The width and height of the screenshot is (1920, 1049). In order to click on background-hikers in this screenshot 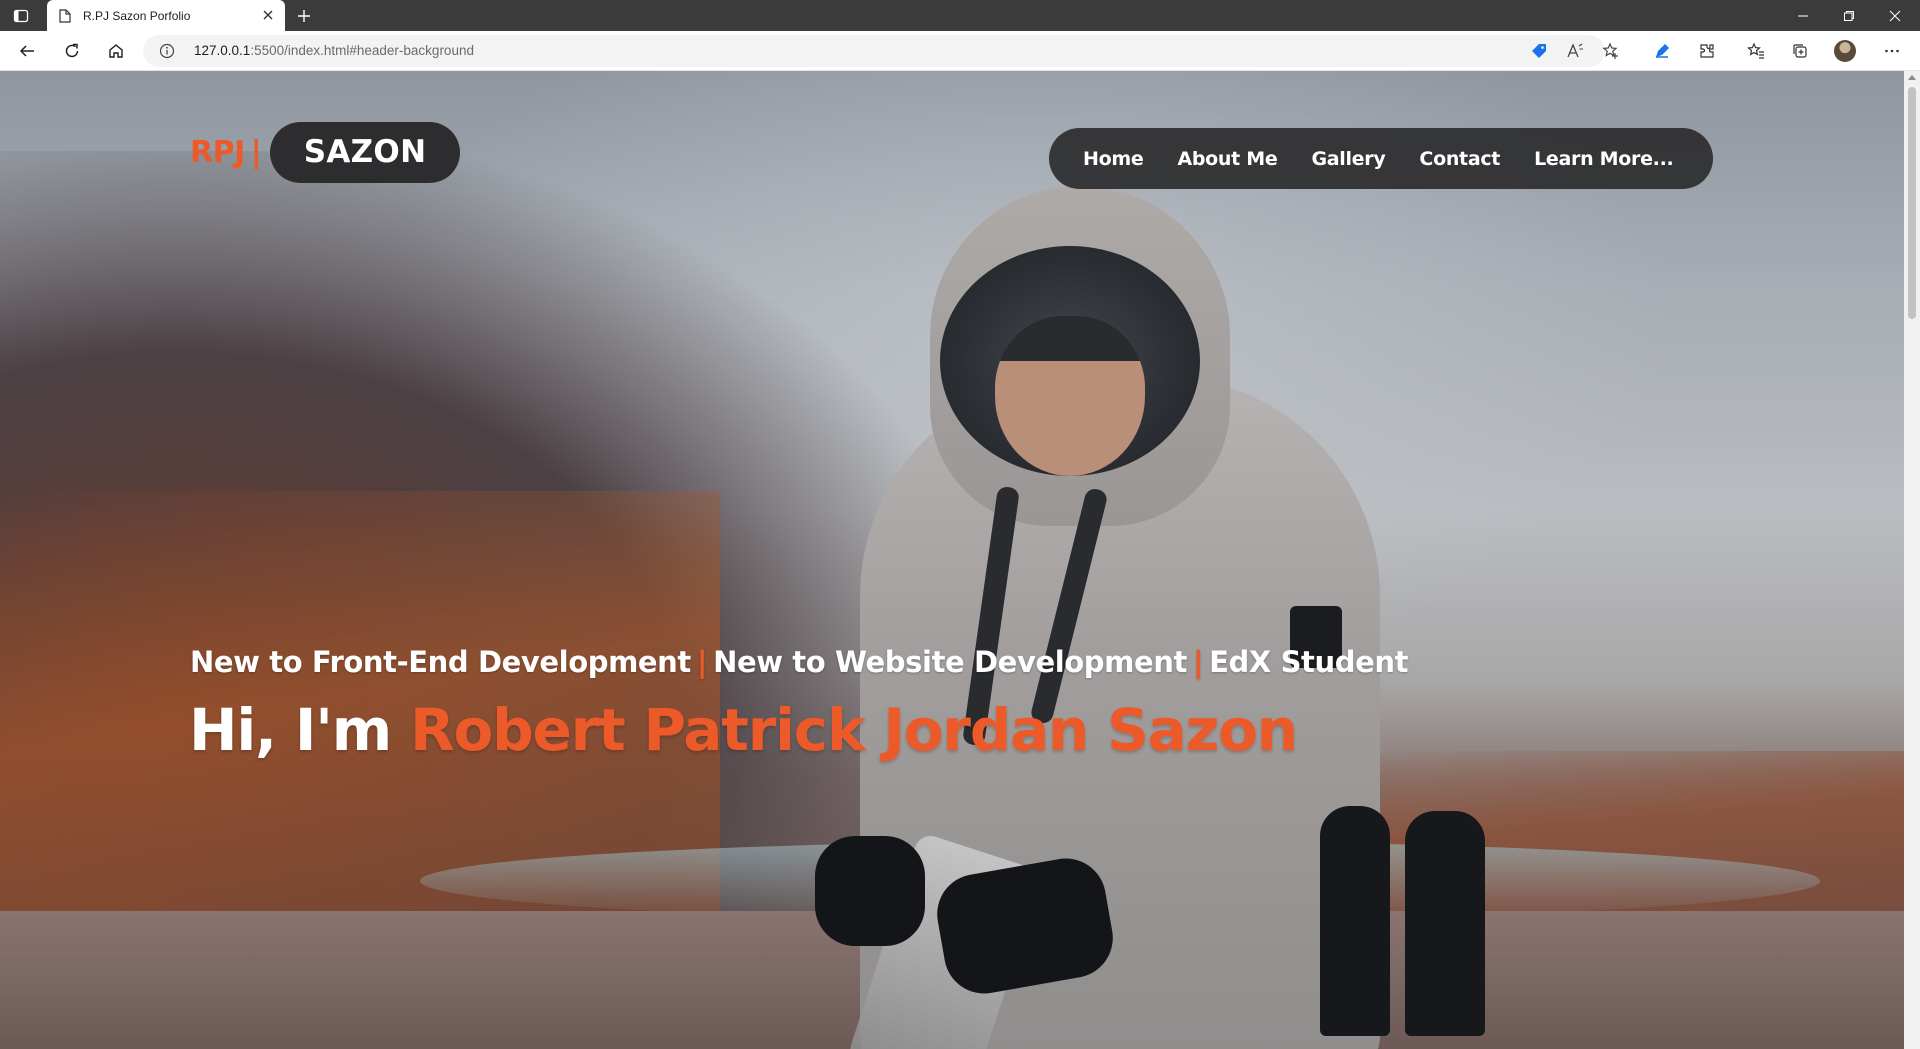, I will do `click(1410, 921)`.